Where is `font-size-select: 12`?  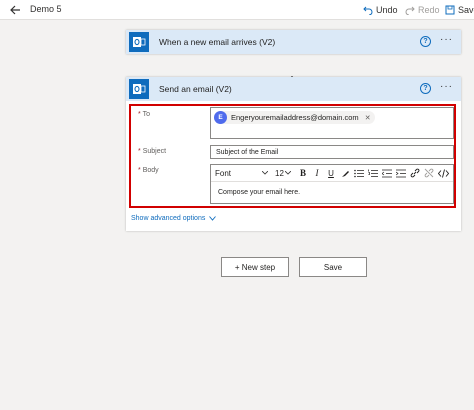
font-size-select: 12 is located at coordinates (285, 173).